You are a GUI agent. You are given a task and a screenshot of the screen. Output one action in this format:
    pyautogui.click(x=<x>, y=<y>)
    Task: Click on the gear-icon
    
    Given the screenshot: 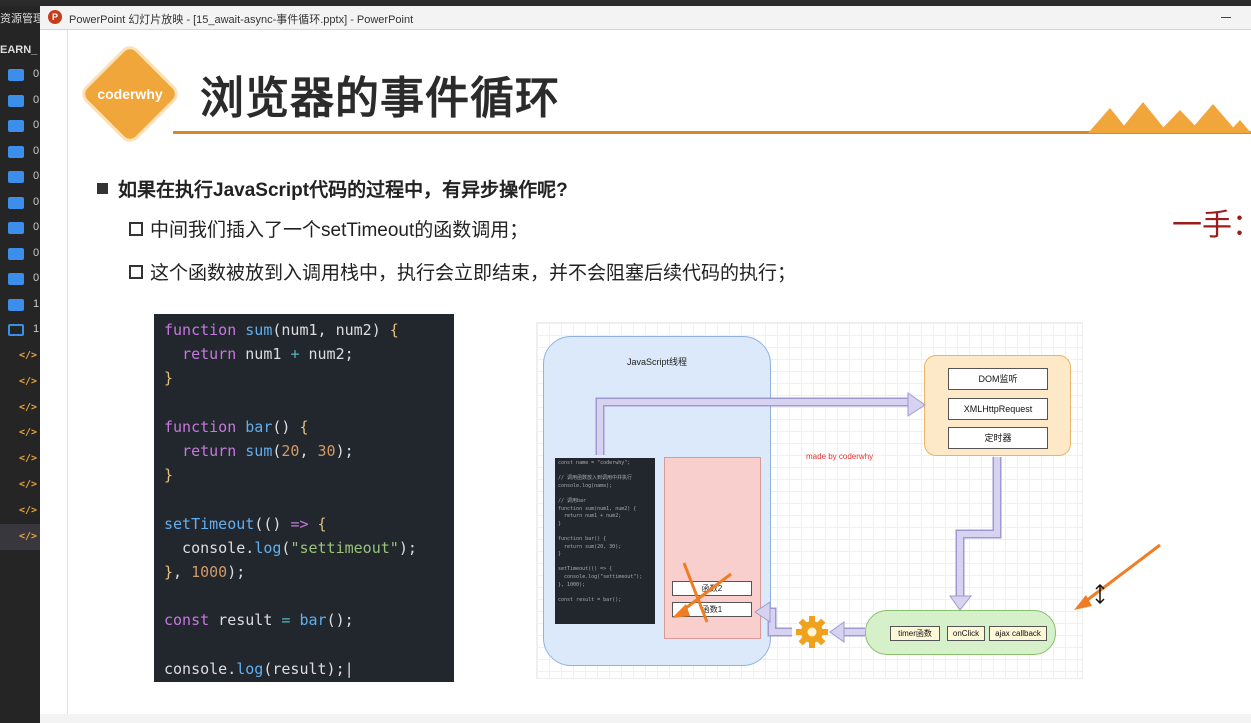 What is the action you would take?
    pyautogui.click(x=812, y=632)
    